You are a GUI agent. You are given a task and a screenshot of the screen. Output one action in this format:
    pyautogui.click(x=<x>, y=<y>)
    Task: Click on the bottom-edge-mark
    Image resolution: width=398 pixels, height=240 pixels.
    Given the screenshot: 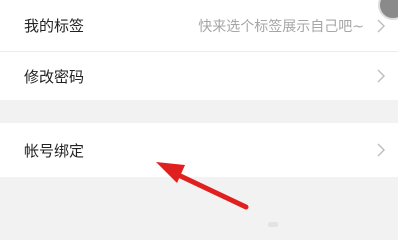 What is the action you would take?
    pyautogui.click(x=273, y=224)
    